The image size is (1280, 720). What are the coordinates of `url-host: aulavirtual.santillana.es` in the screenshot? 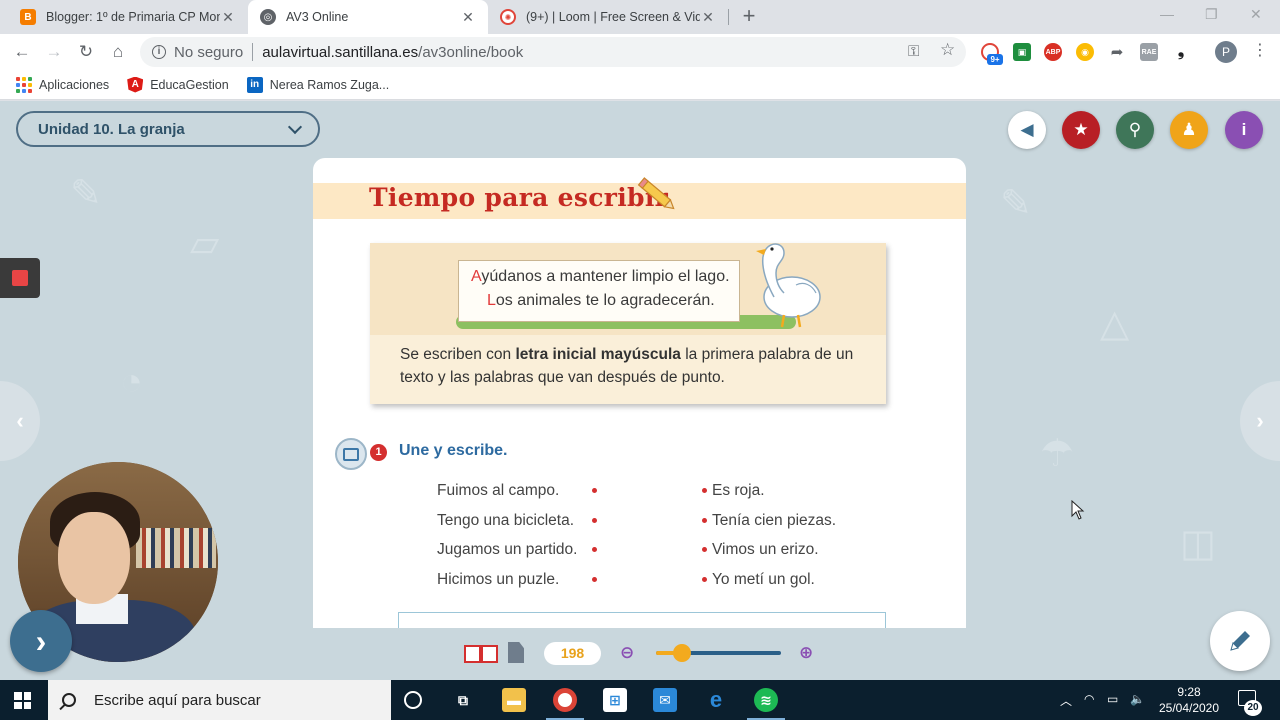 It's located at (340, 52).